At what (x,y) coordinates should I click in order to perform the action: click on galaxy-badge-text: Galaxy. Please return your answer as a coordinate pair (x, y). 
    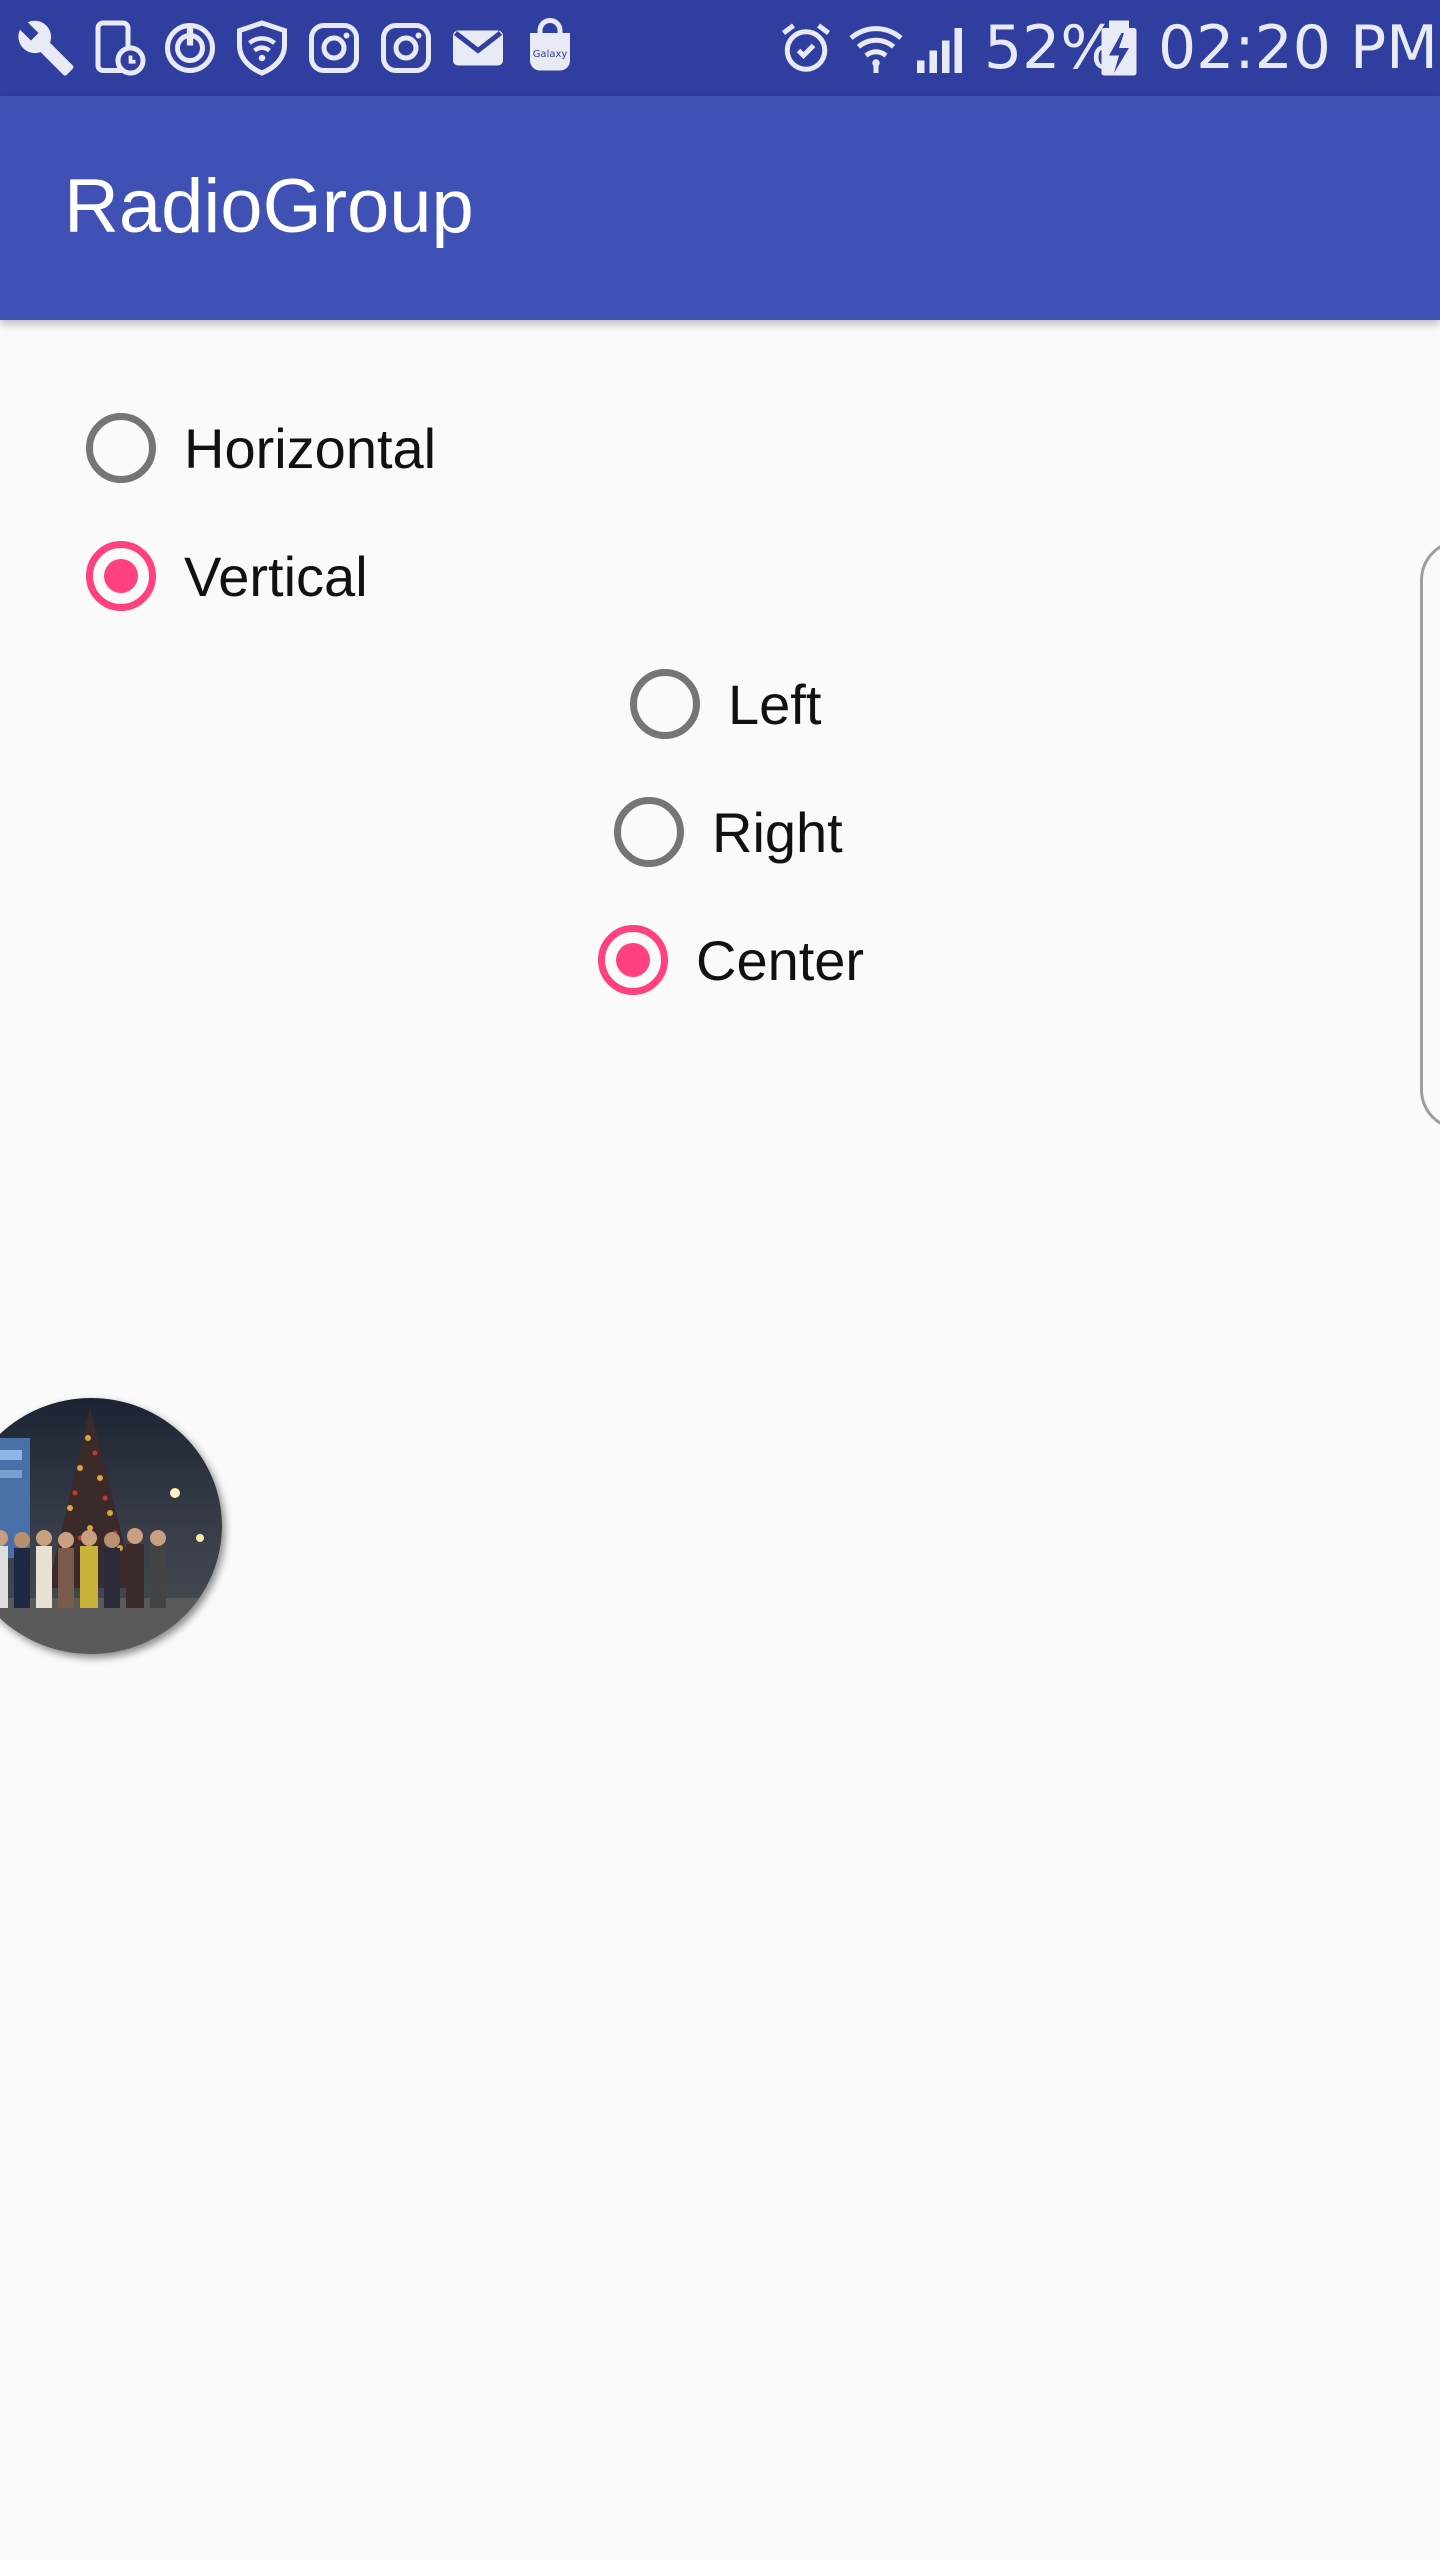
    Looking at the image, I should click on (550, 54).